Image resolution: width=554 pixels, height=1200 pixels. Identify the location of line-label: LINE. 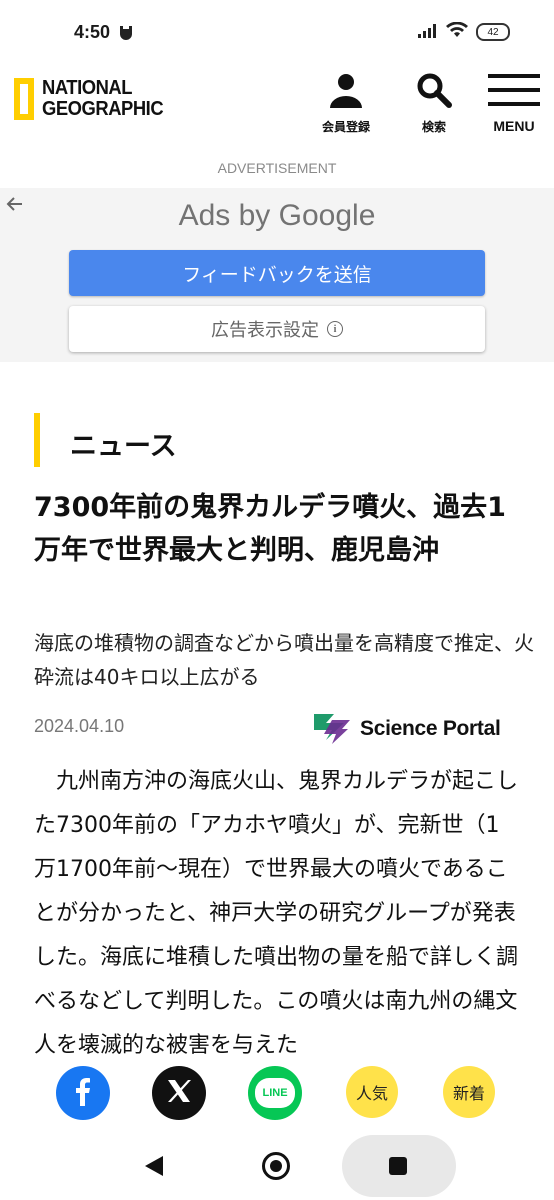
(275, 1093).